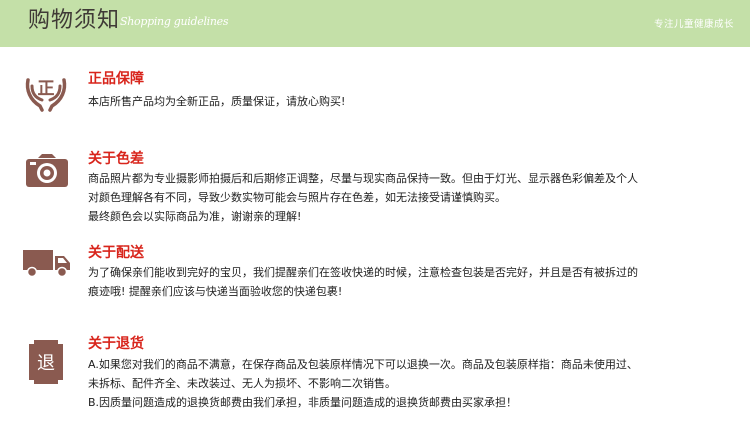 The image size is (750, 448). What do you see at coordinates (47, 265) in the screenshot?
I see `delivery-truck-icon` at bounding box center [47, 265].